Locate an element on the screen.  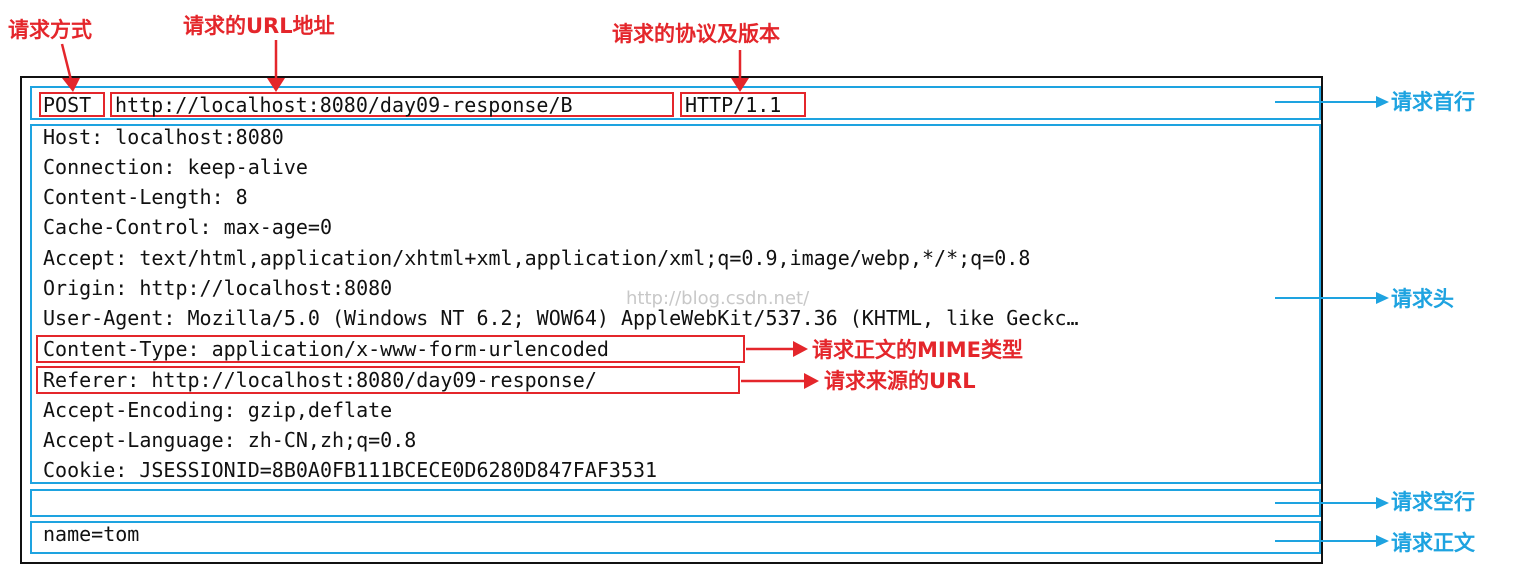
referer-arrow-head is located at coordinates (811, 381).